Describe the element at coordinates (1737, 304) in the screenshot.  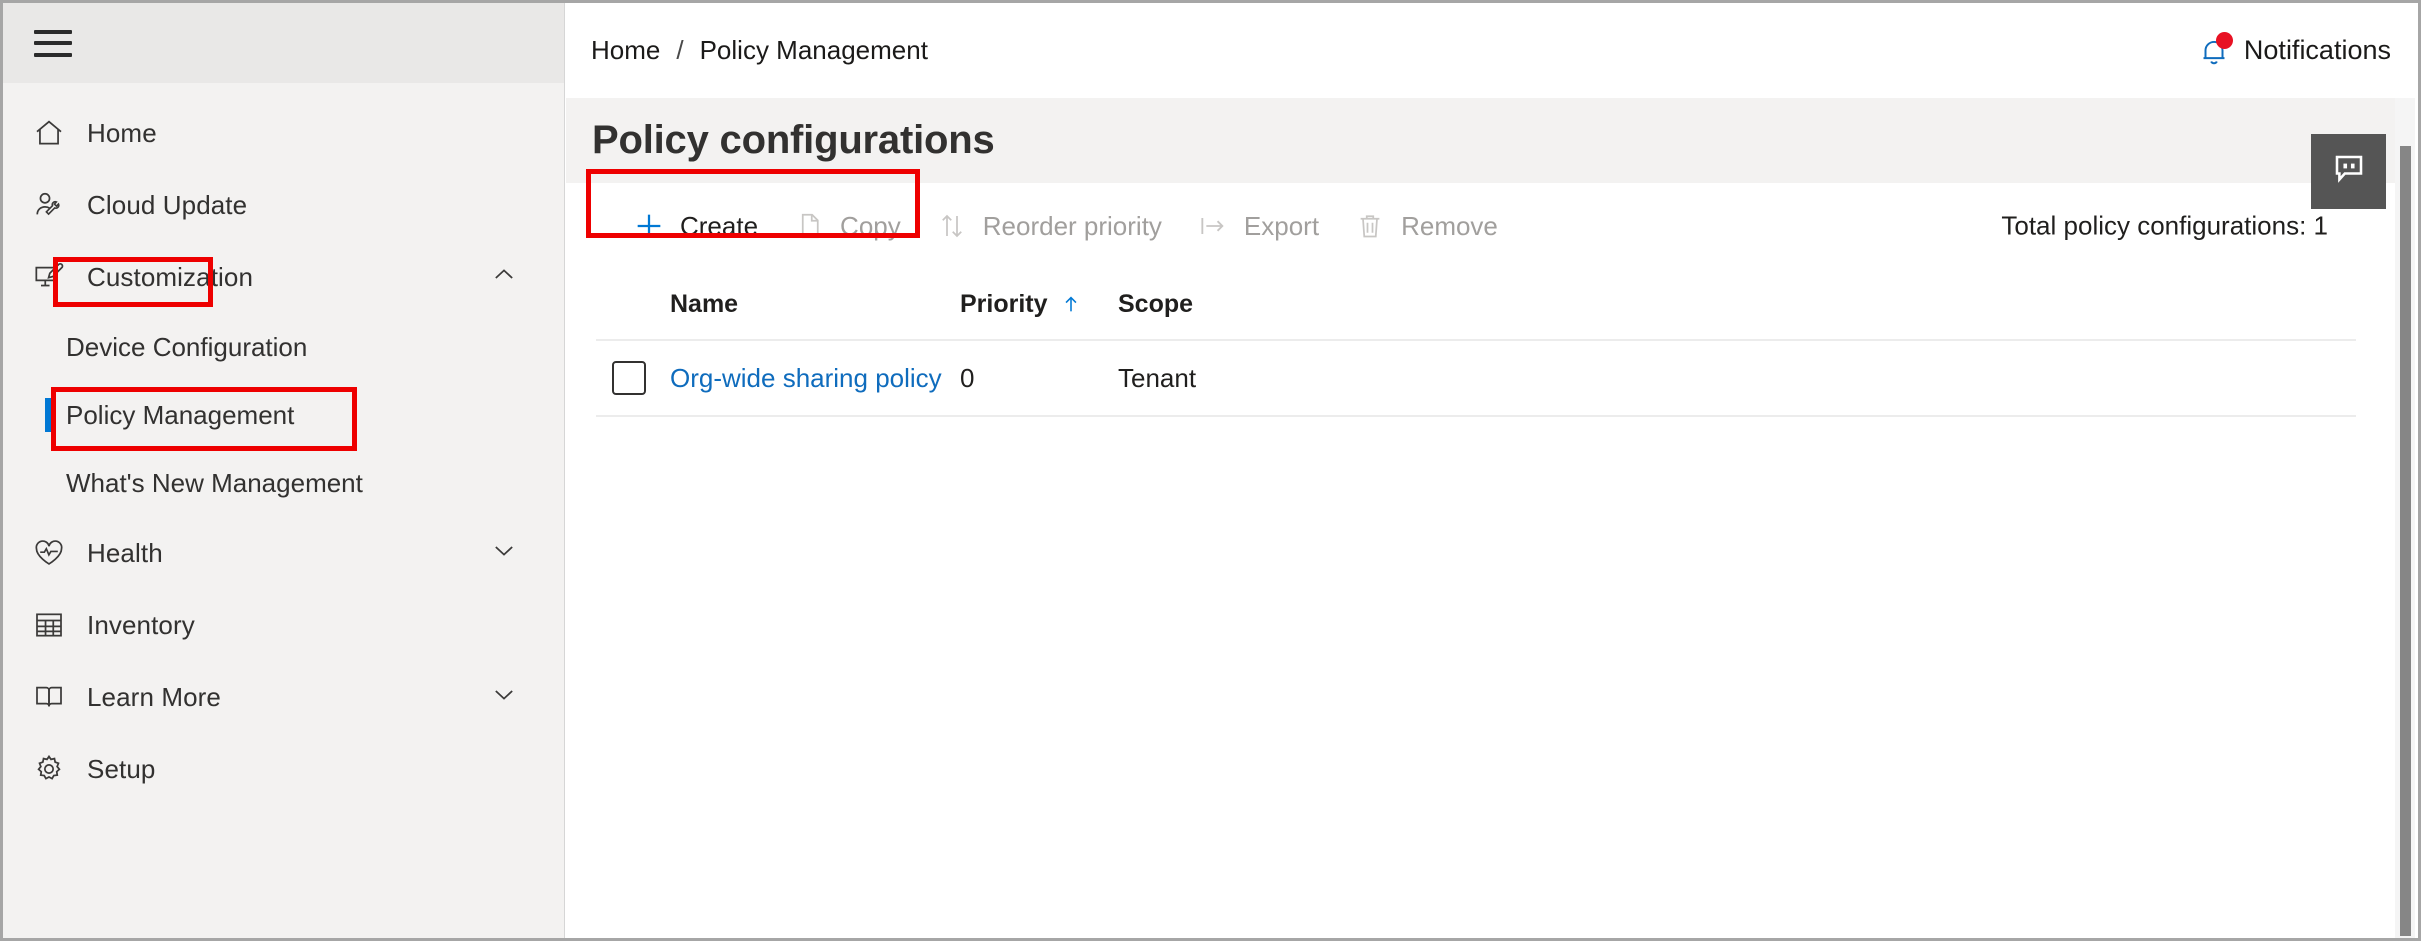
I see `column-header-scope: Scope` at that location.